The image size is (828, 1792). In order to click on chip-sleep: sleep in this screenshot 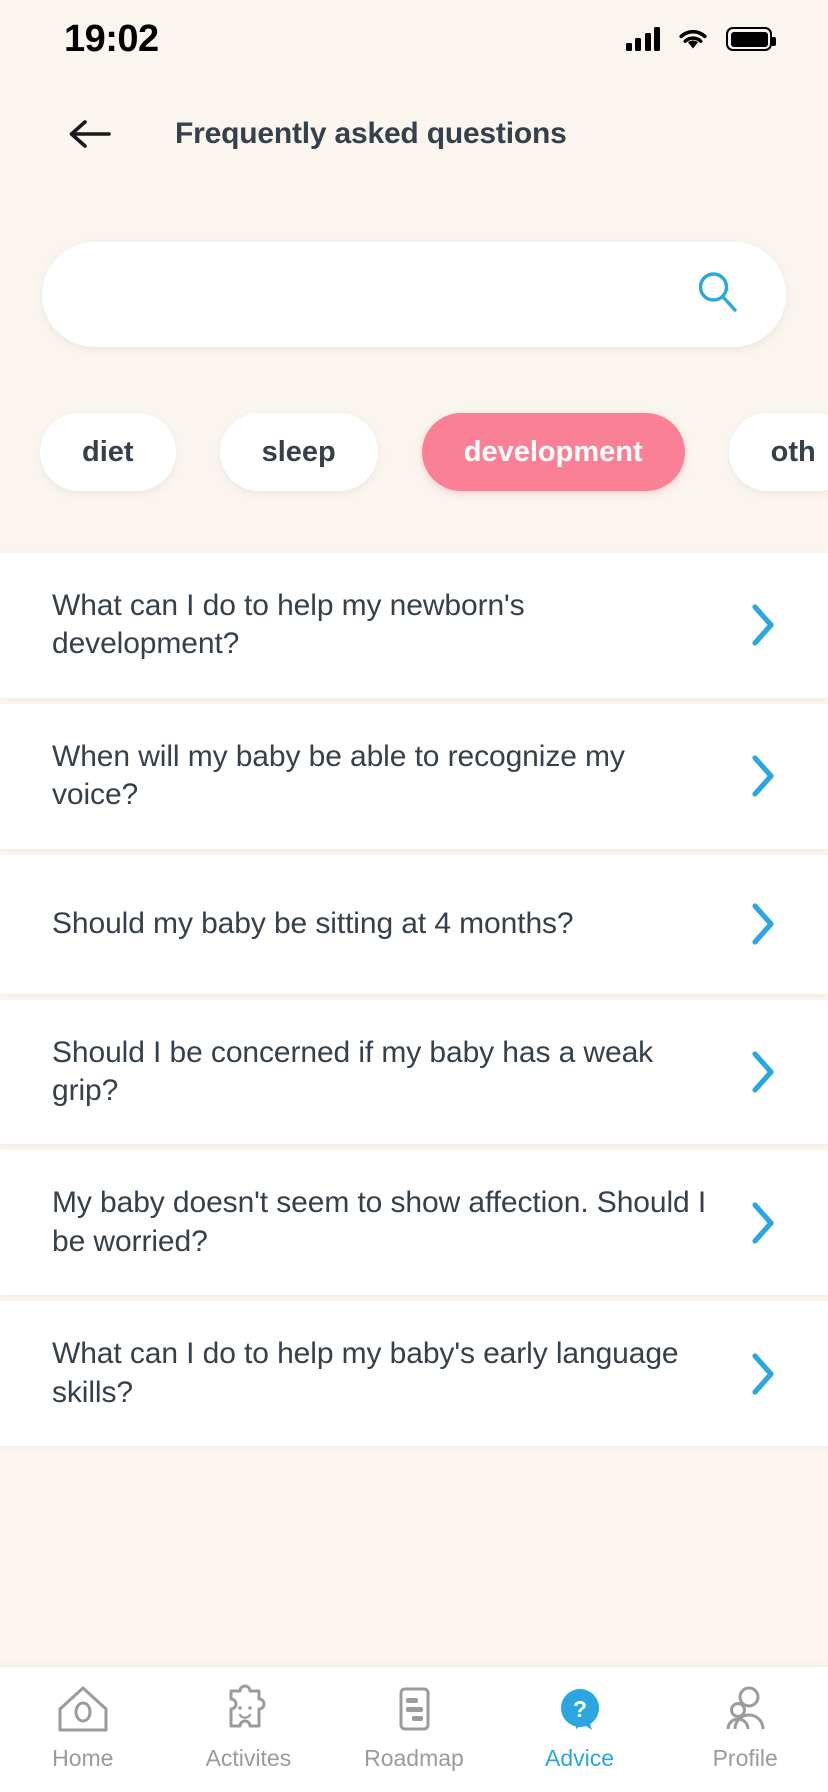, I will do `click(298, 452)`.